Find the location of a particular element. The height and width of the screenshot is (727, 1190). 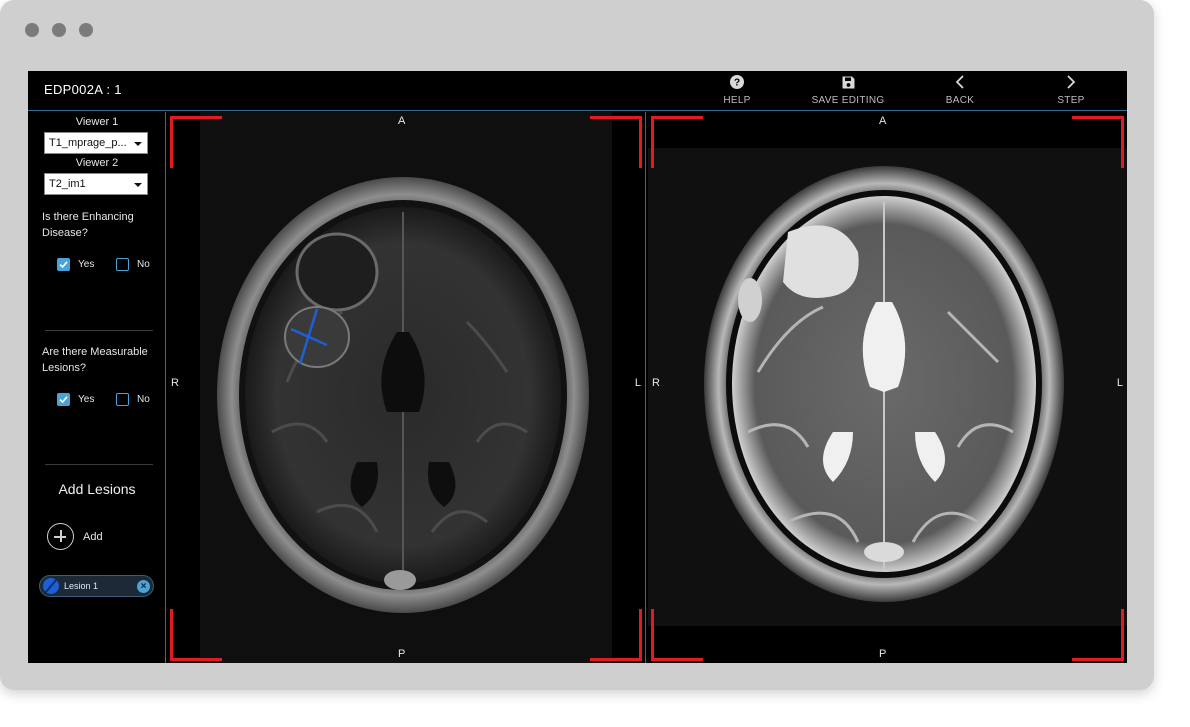

viewer2-selected-value: T2_im1 is located at coordinates (67, 184).